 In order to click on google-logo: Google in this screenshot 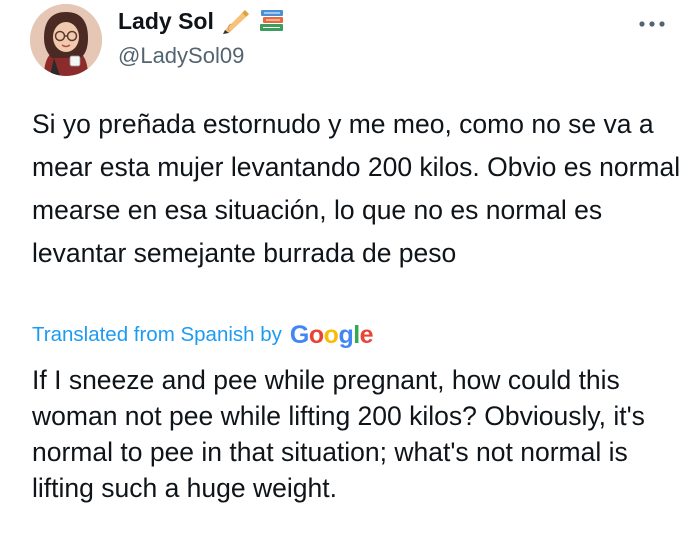, I will do `click(331, 335)`.